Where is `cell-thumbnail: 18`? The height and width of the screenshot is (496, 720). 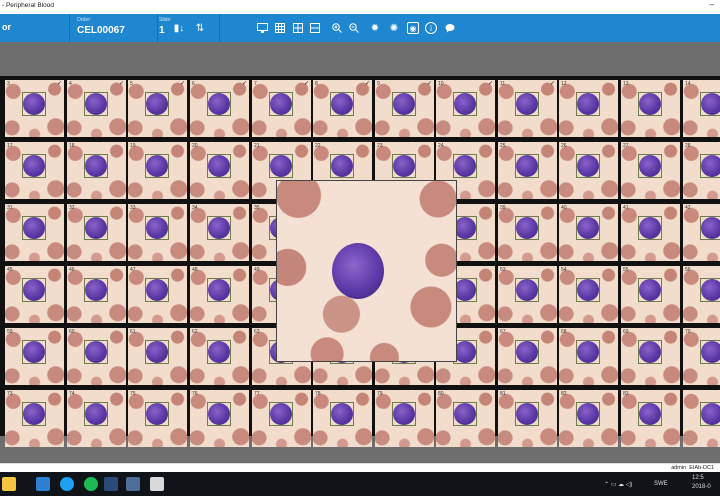
cell-thumbnail: 18 is located at coordinates (96, 170).